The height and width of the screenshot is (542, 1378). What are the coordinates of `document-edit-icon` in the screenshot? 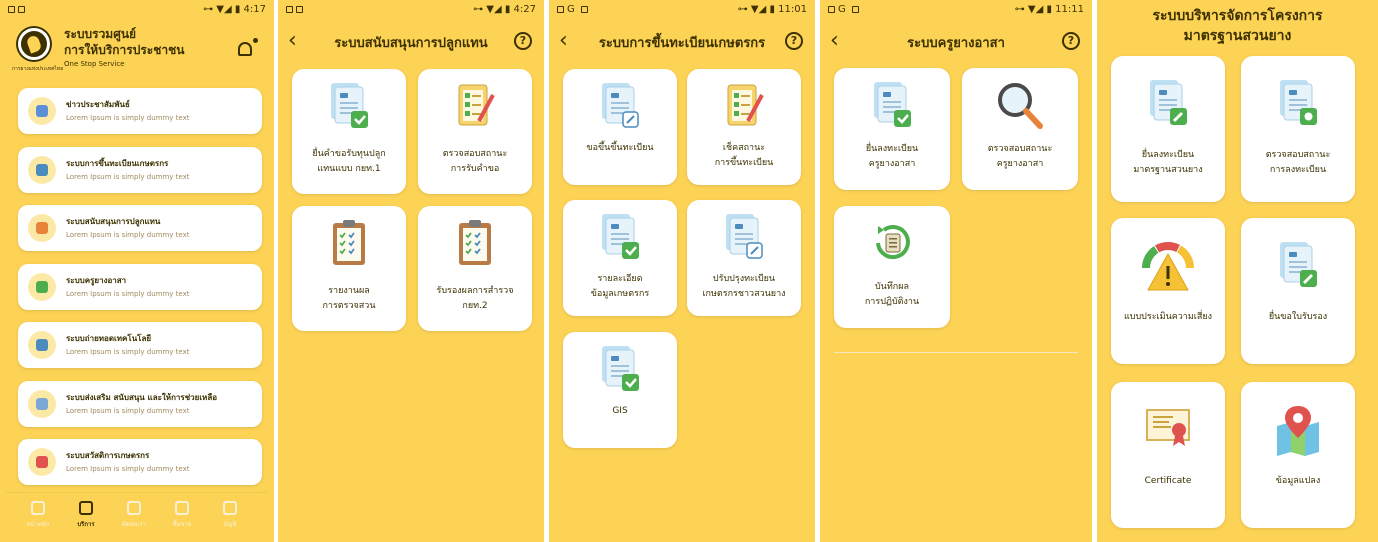 It's located at (744, 239).